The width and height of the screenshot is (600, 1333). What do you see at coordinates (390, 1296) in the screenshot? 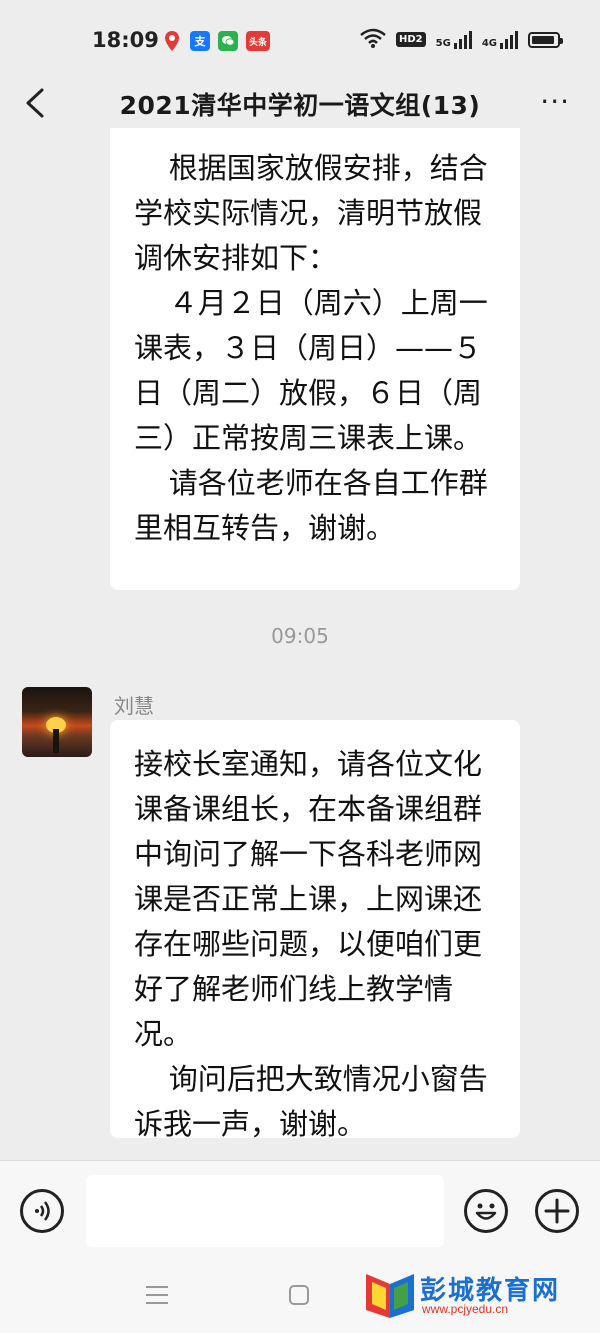
I see `book-logo-icon` at bounding box center [390, 1296].